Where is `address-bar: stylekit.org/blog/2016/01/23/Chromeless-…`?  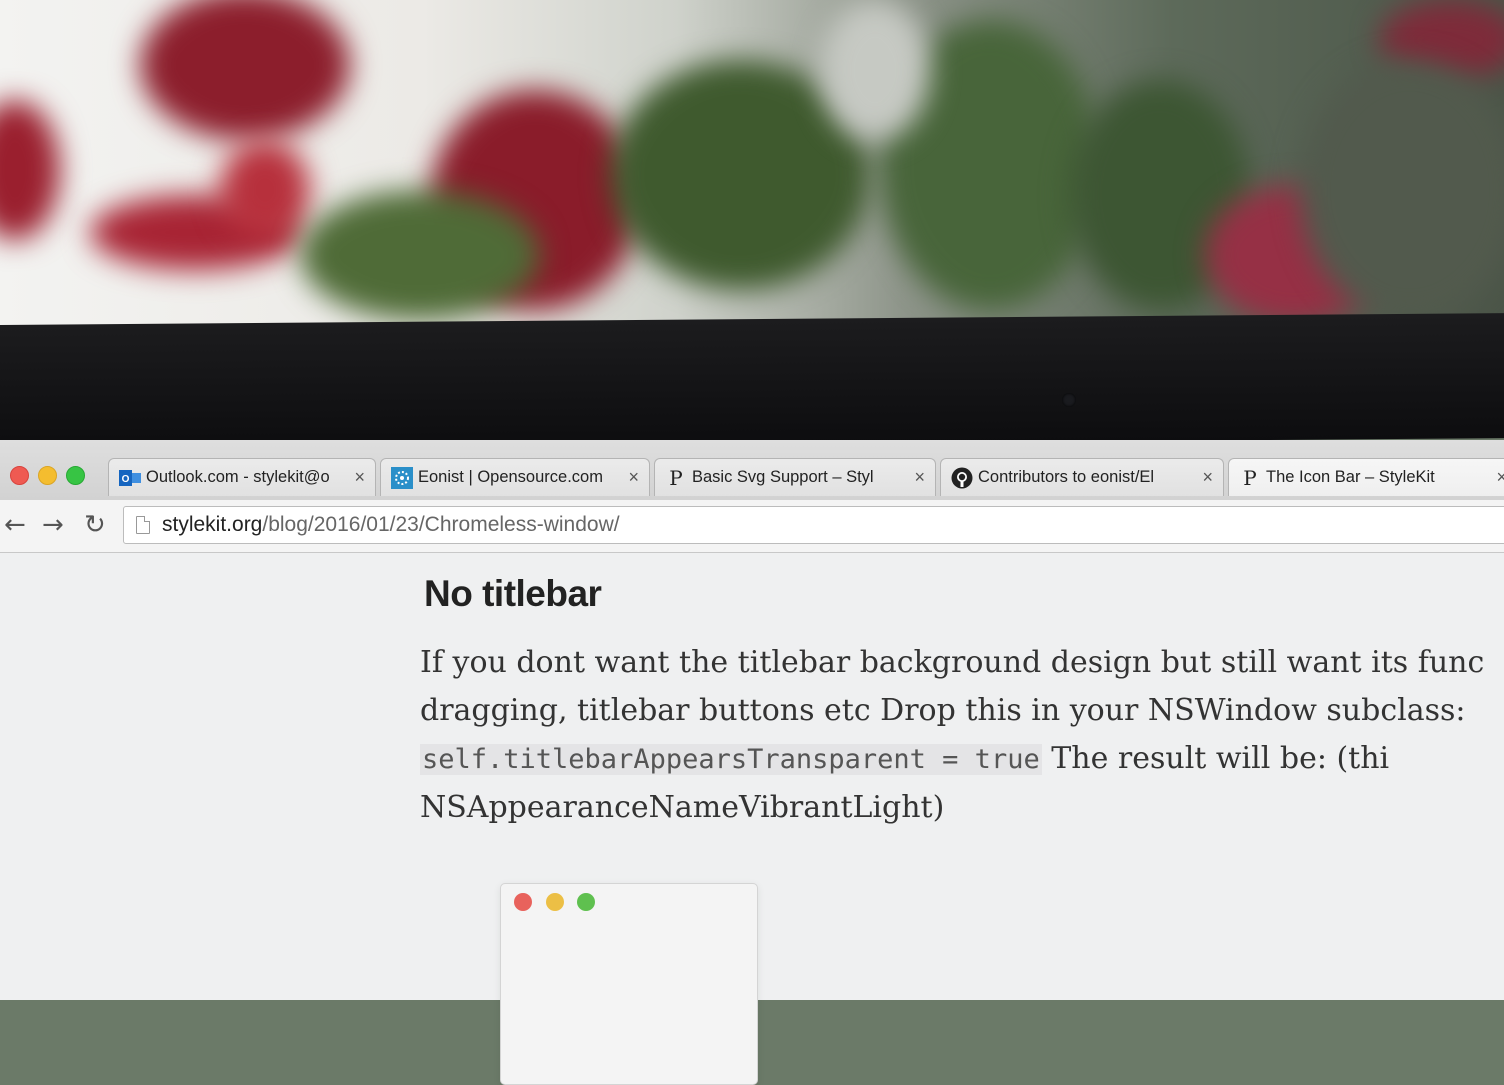
address-bar: stylekit.org/blog/2016/01/23/Chromeless-… is located at coordinates (813, 525).